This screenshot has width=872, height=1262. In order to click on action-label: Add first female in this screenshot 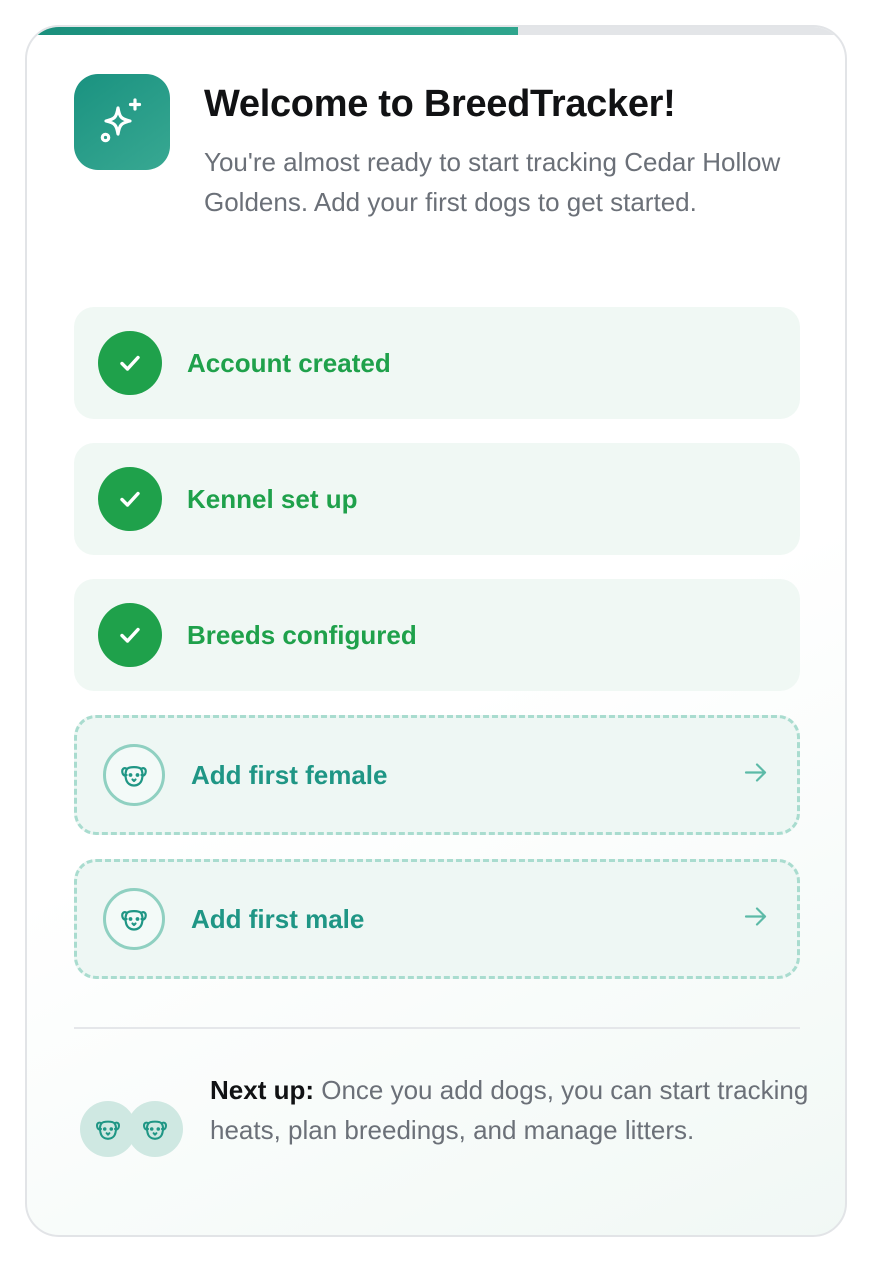, I will do `click(289, 774)`.